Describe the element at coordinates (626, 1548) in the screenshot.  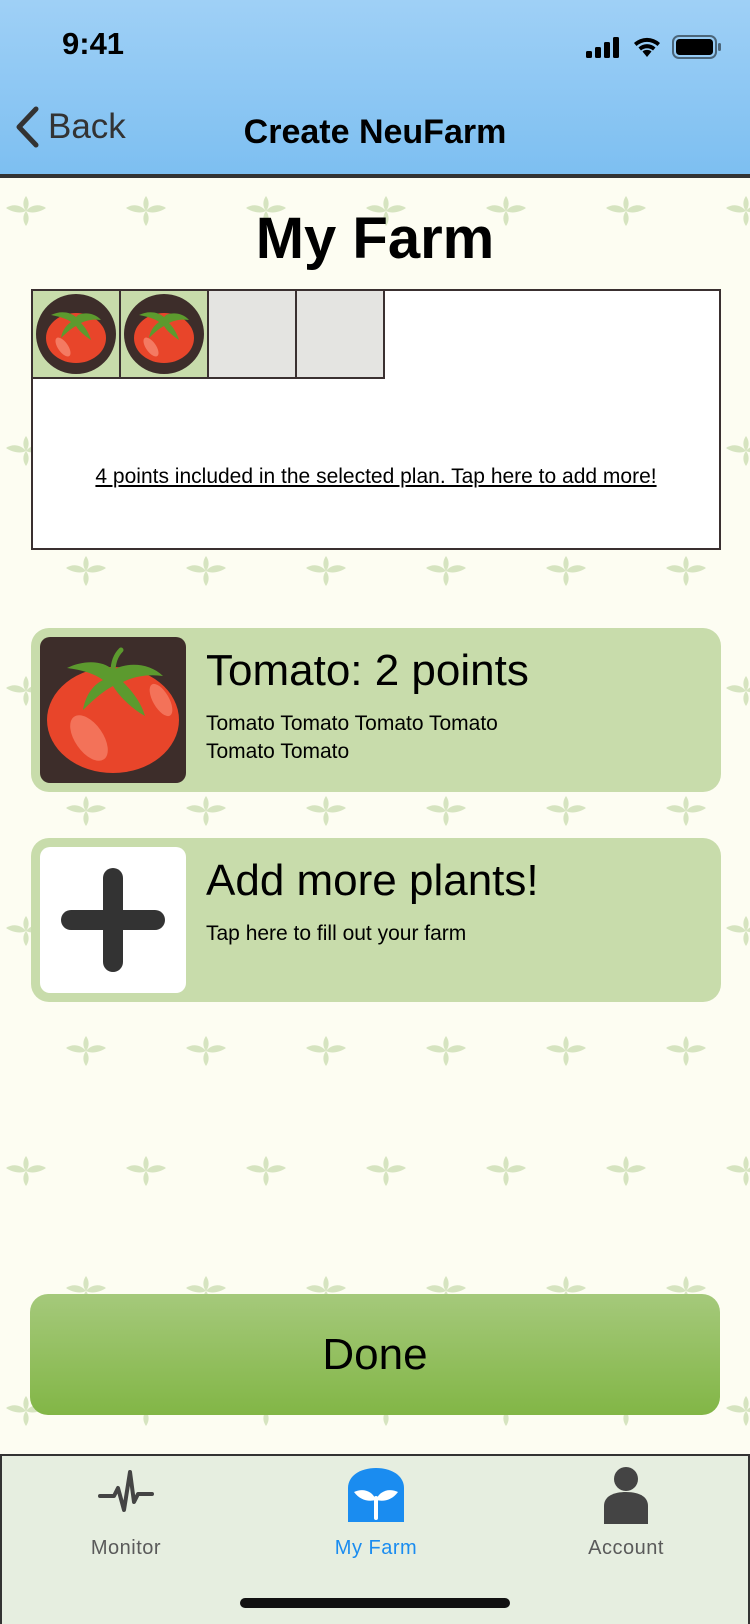
I see `tab-label: Account` at that location.